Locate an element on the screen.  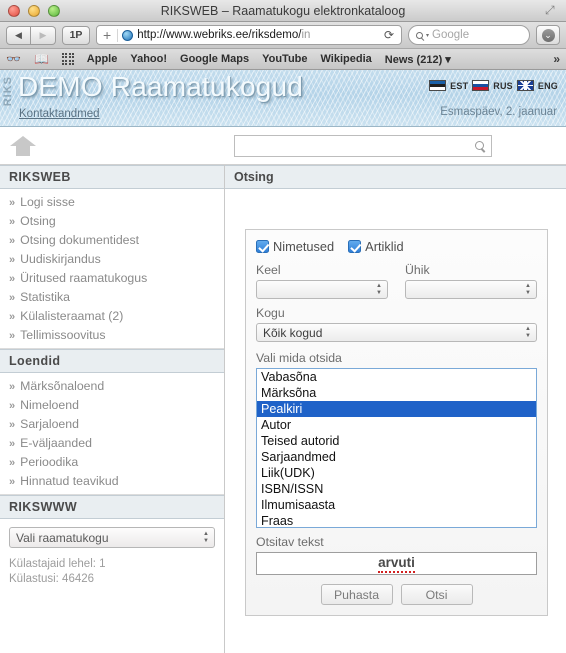
bookmark-youtube: YouTube is located at coordinates (284, 59).